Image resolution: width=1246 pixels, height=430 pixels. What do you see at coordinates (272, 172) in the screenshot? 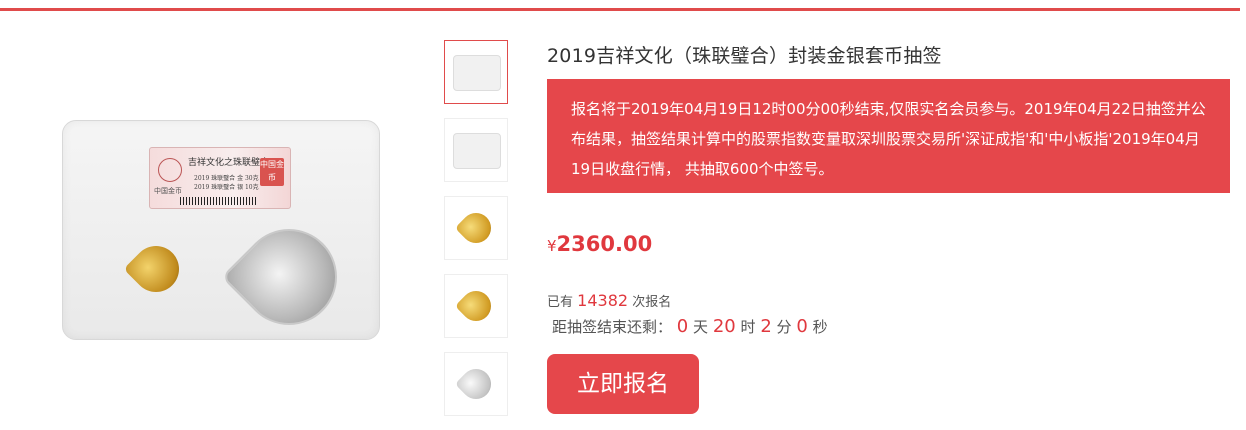
I see `label-stamp: 中国金币` at bounding box center [272, 172].